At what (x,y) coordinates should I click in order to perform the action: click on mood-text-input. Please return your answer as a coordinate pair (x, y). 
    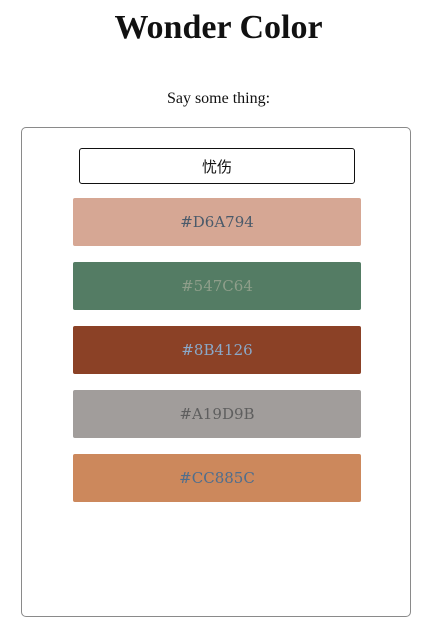
    Looking at the image, I should click on (217, 166).